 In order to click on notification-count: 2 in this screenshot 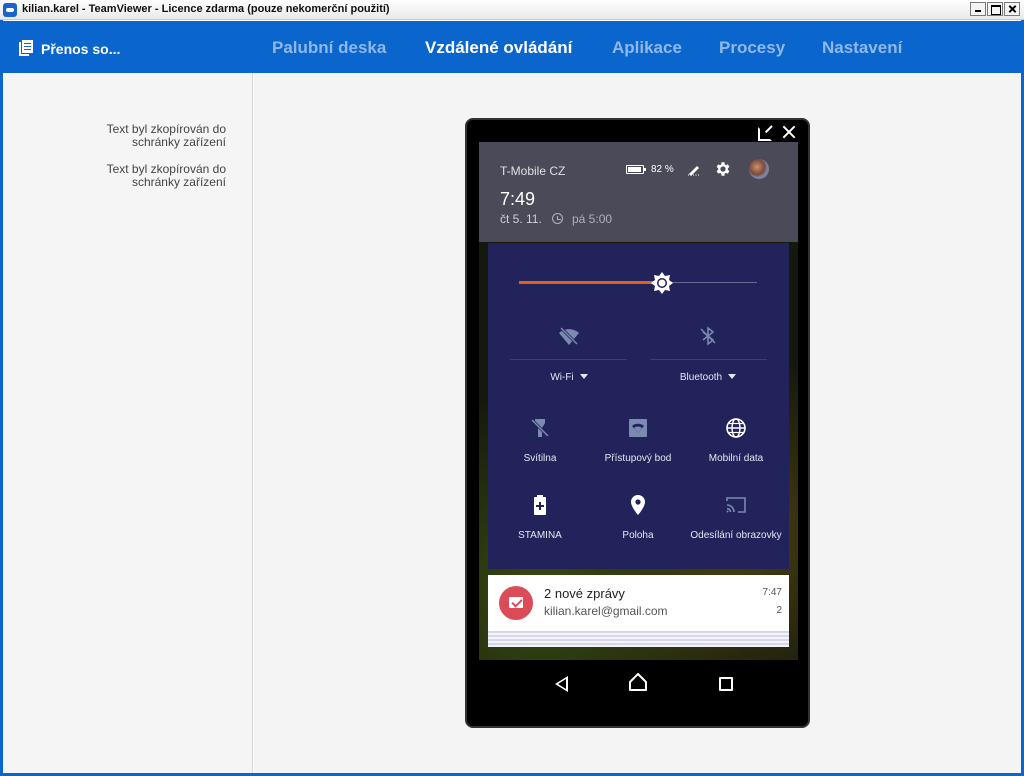, I will do `click(779, 610)`.